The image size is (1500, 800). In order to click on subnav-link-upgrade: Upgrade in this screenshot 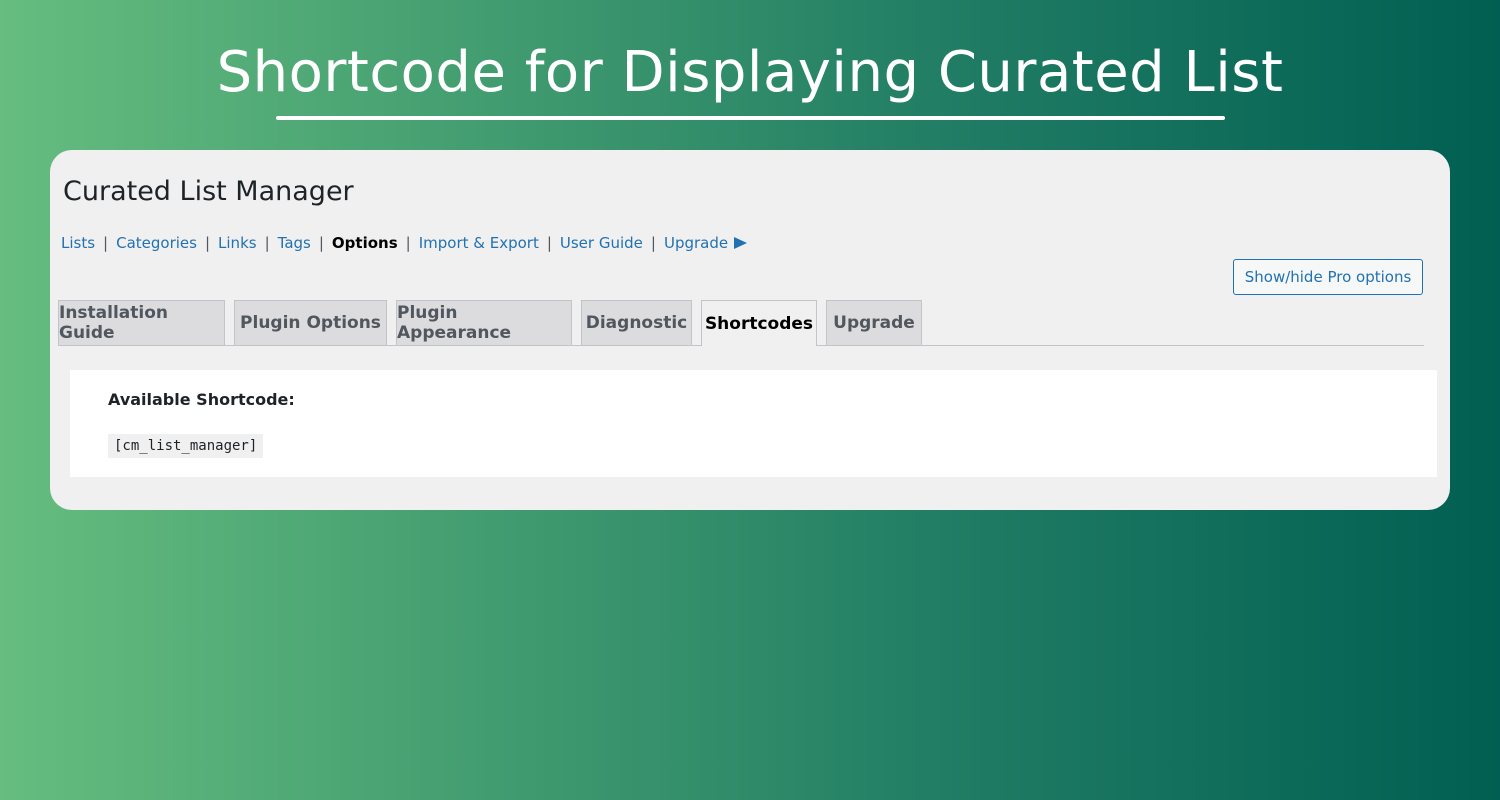, I will do `click(705, 243)`.